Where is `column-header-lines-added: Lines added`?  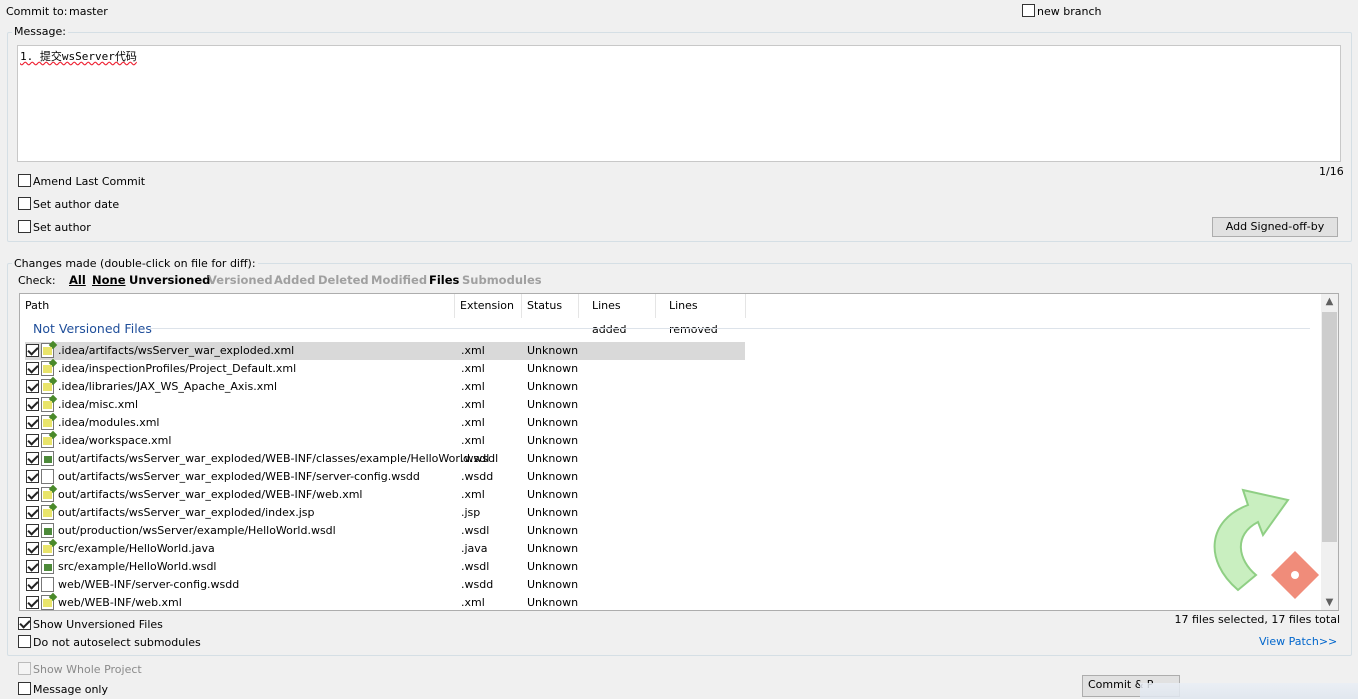 column-header-lines-added: Lines added is located at coordinates (617, 315).